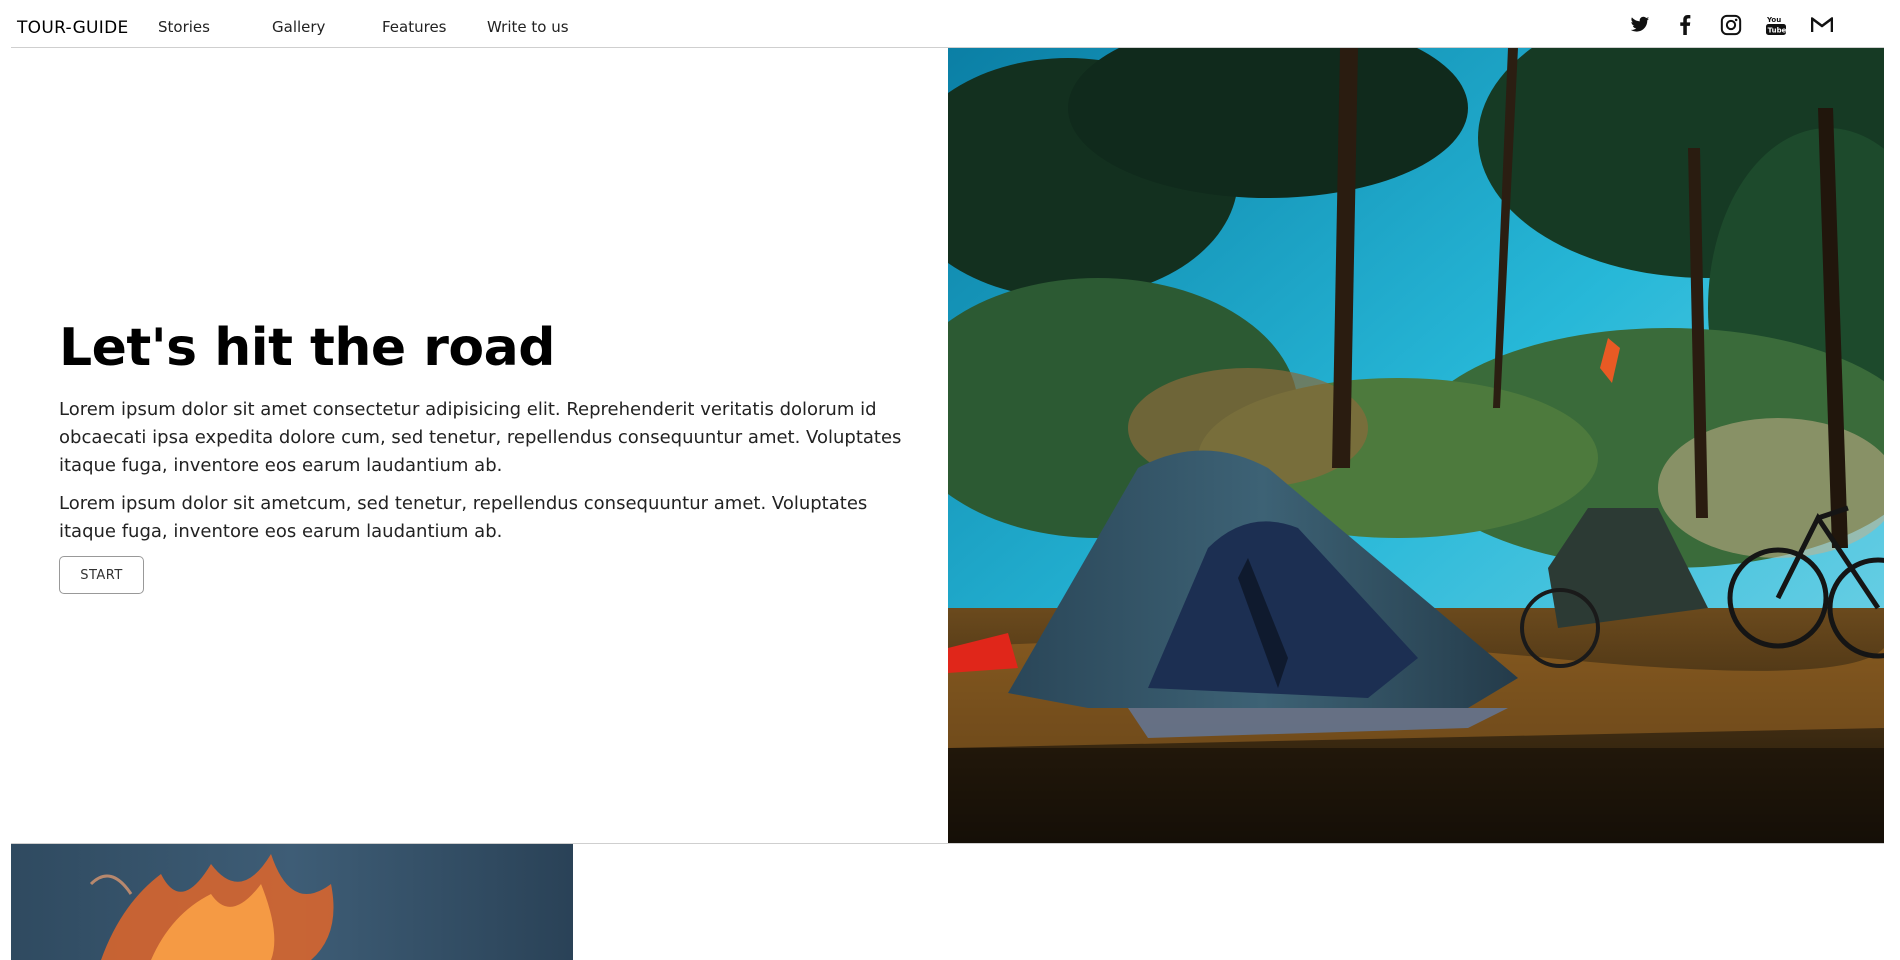 This screenshot has width=1900, height=960. What do you see at coordinates (307, 348) in the screenshot?
I see `hero-title: Let's hit the road` at bounding box center [307, 348].